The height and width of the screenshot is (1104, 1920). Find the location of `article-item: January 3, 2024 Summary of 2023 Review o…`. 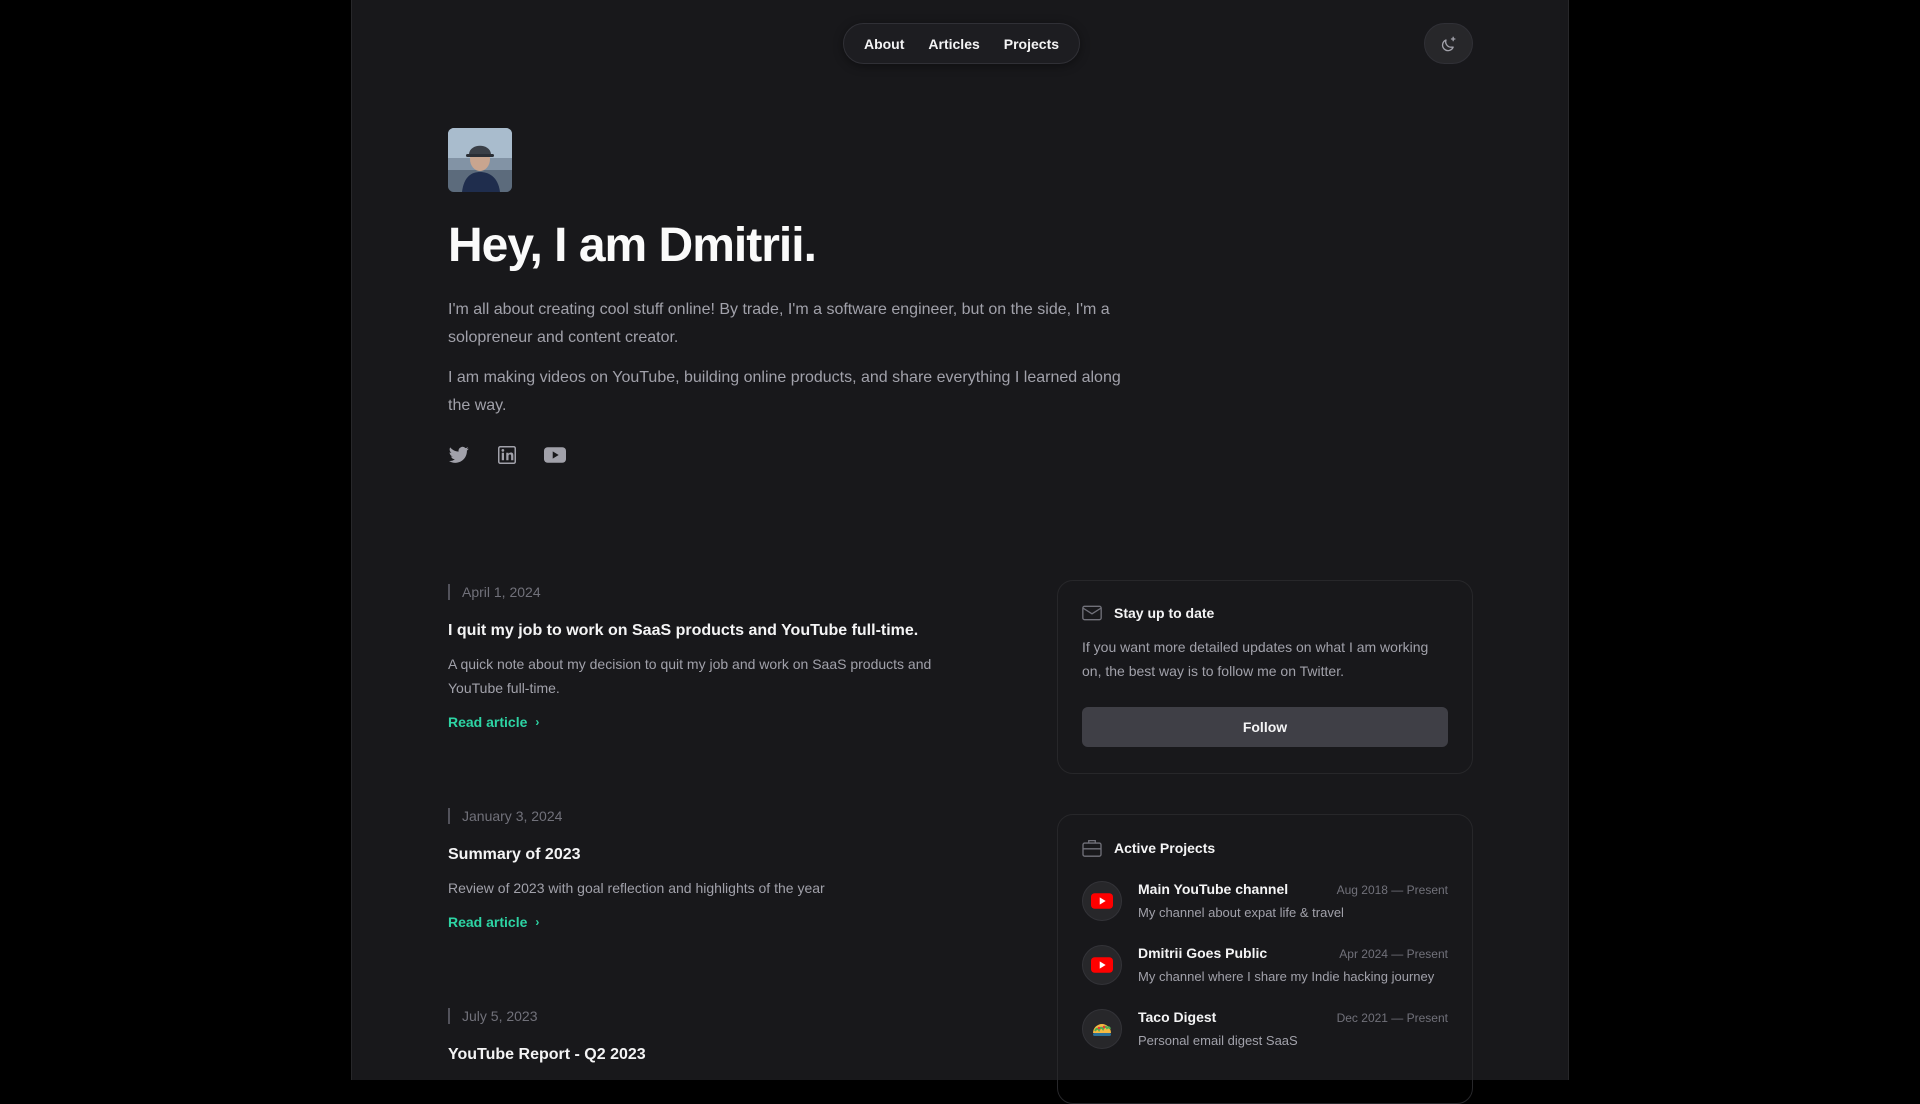

article-item: January 3, 2024 Summary of 2023 Review o… is located at coordinates (708, 870).